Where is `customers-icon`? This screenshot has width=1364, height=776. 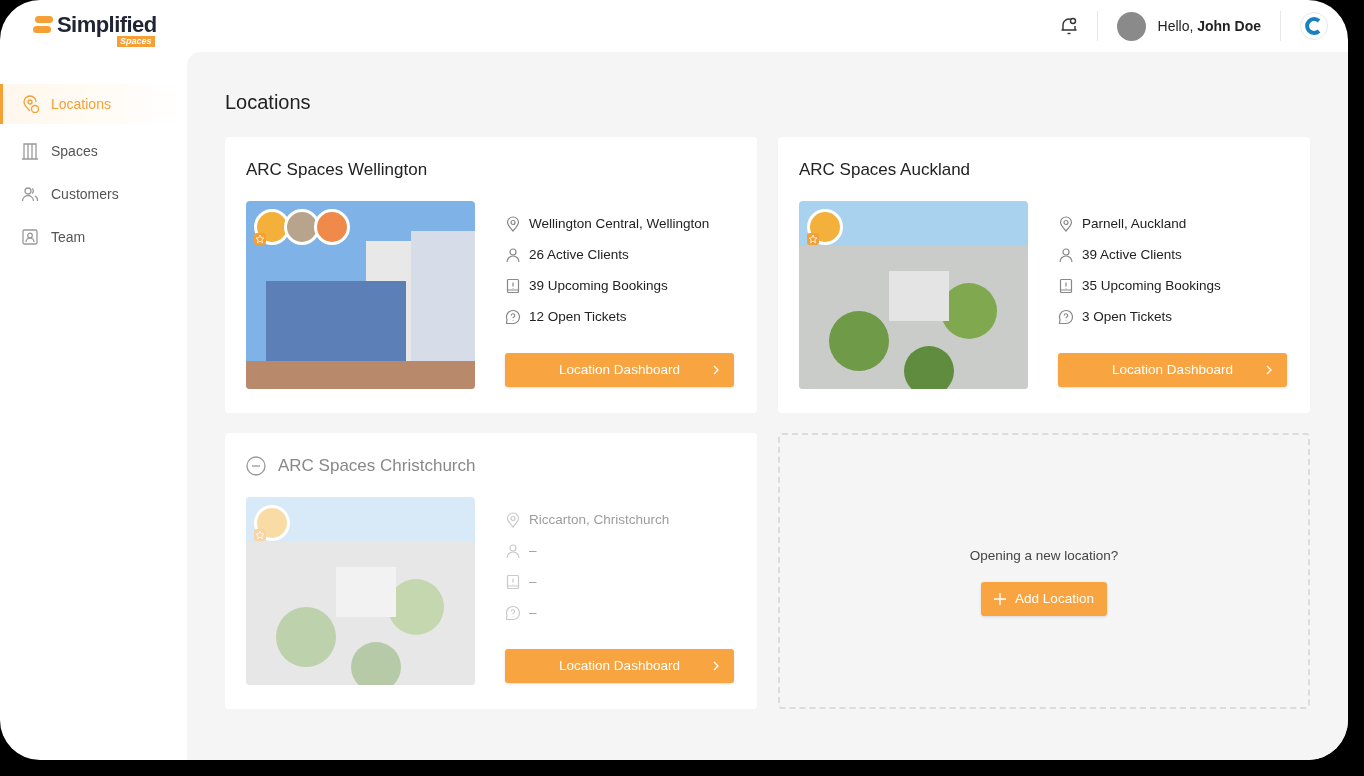 customers-icon is located at coordinates (30, 194).